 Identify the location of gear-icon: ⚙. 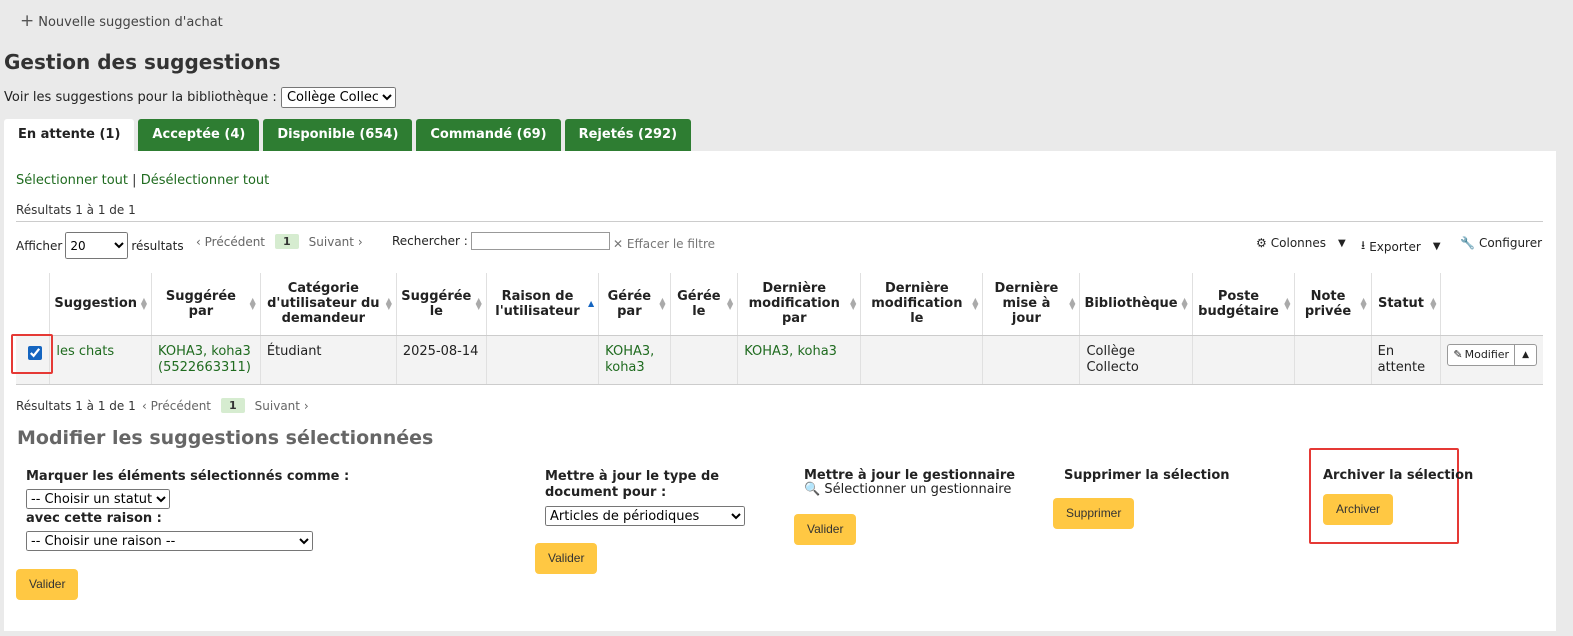
(1261, 243).